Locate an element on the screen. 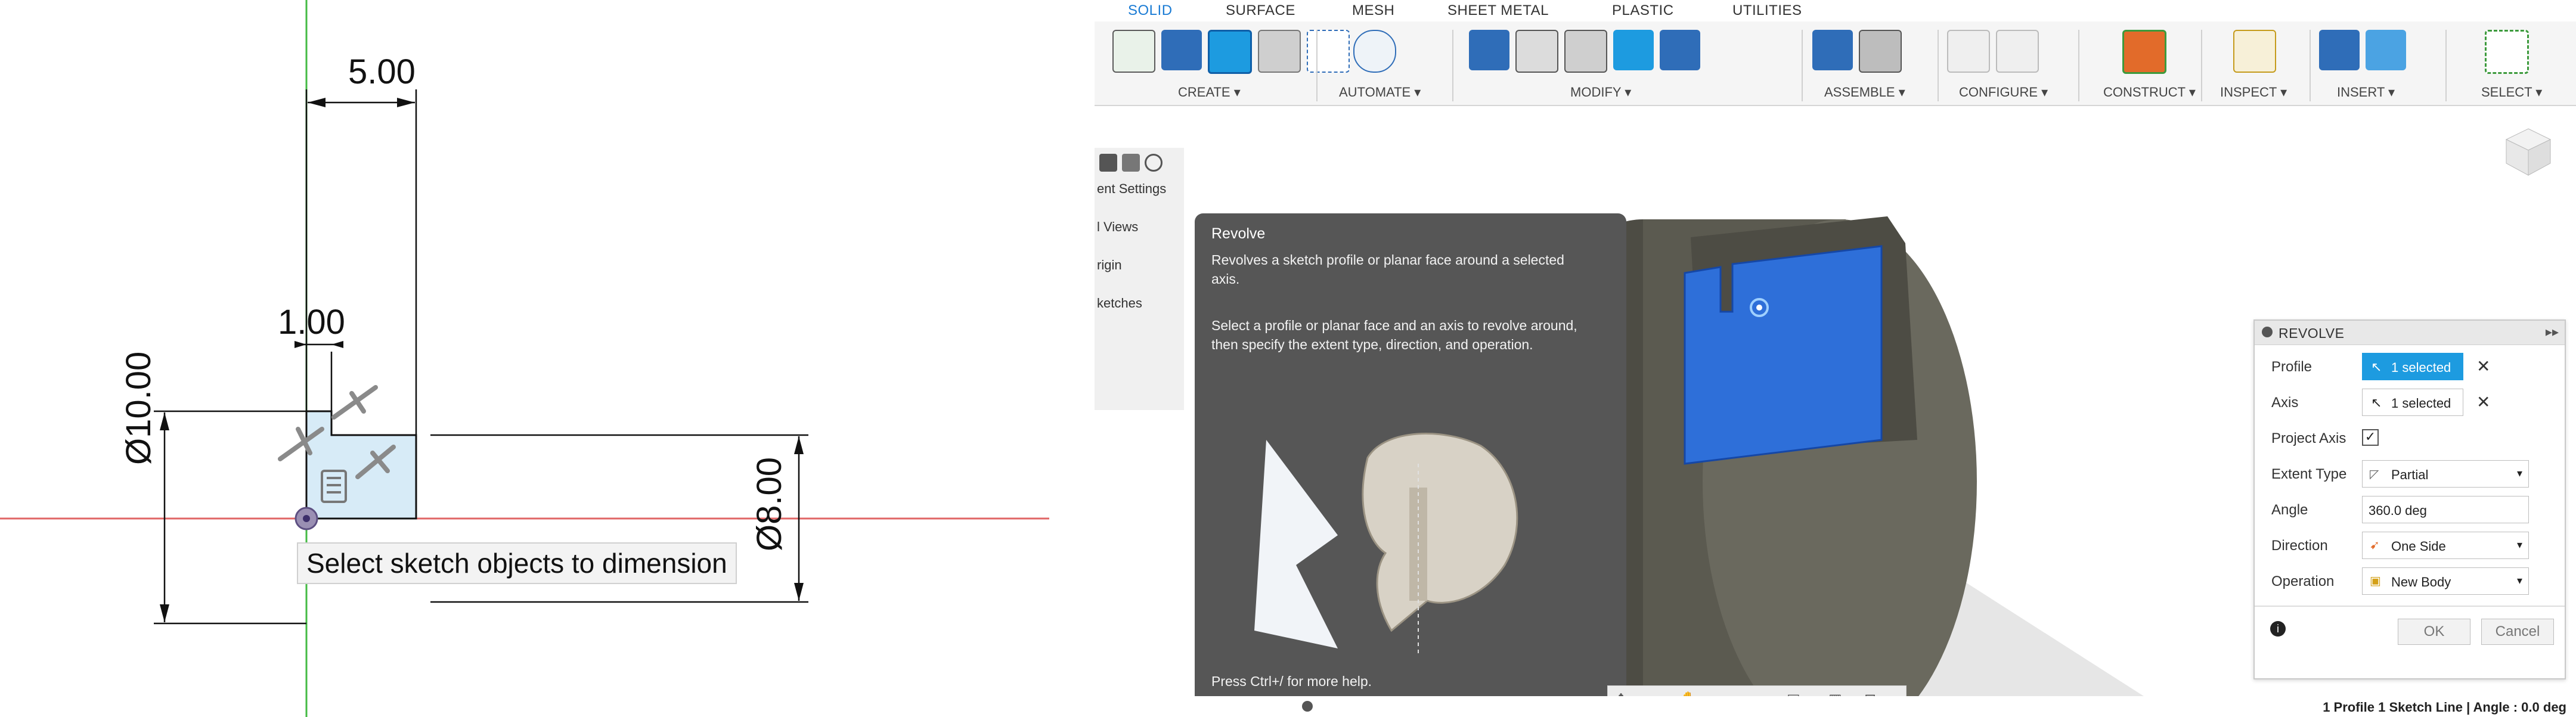 This screenshot has height=717, width=2576. tab-utilities: UTILITIES is located at coordinates (1767, 10).